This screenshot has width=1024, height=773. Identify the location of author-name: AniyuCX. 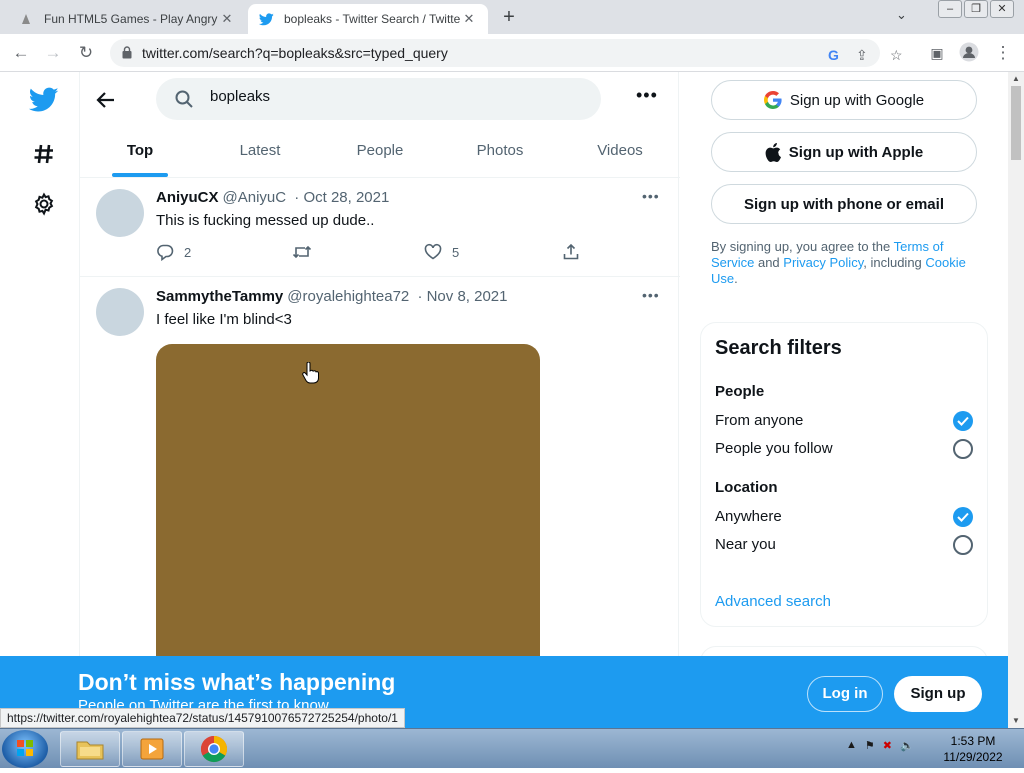
(187, 197).